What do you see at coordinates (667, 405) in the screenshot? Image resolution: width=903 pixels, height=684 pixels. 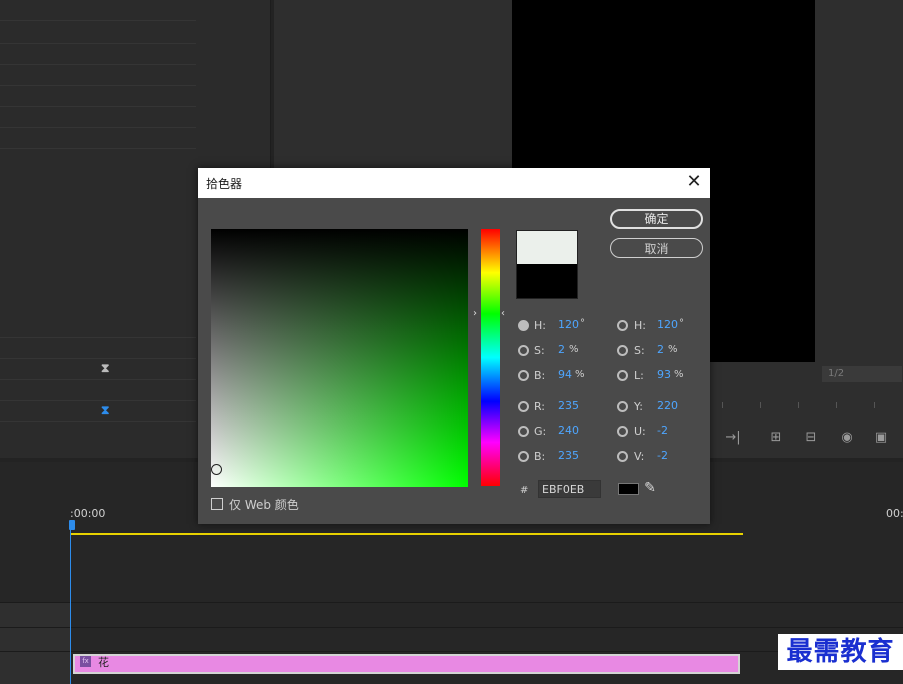 I see `yuv-y-field: 220` at bounding box center [667, 405].